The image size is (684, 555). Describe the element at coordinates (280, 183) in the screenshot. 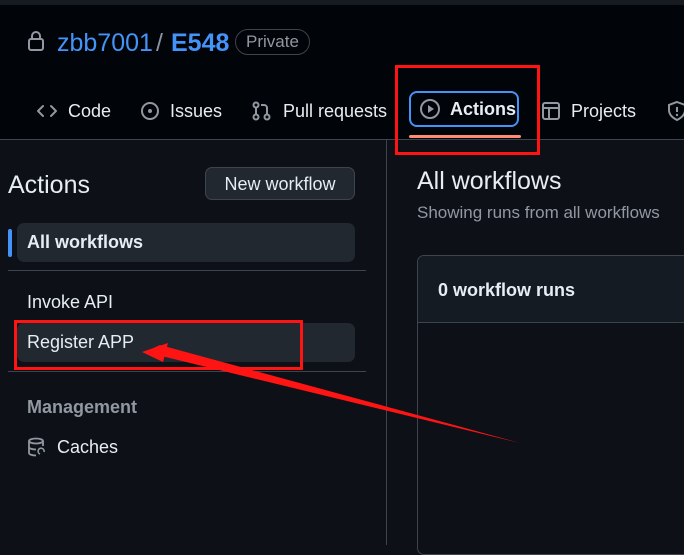

I see `new-workflow-button: New workflow` at that location.